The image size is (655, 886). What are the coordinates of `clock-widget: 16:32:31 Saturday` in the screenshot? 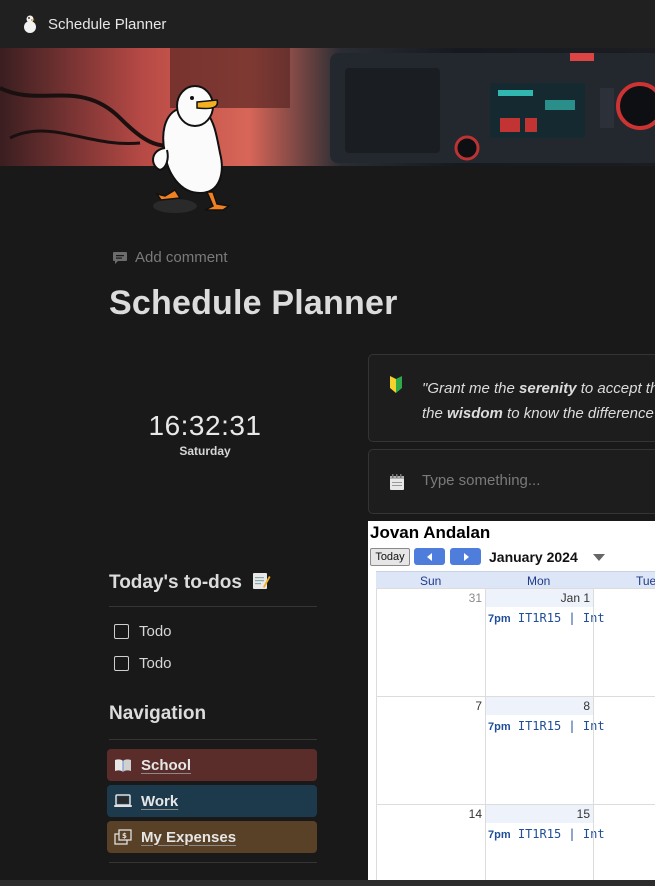 It's located at (205, 434).